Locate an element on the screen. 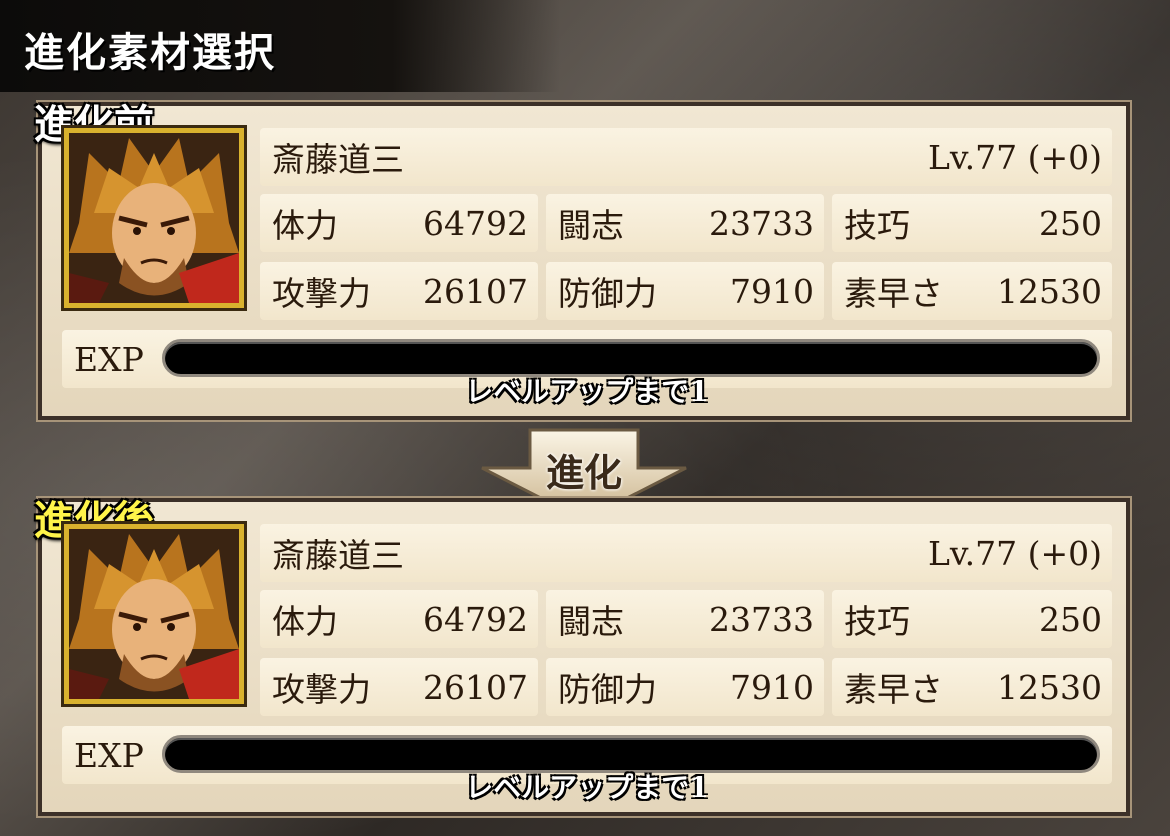  after-level: Lv.77 (+0) is located at coordinates (1014, 553).